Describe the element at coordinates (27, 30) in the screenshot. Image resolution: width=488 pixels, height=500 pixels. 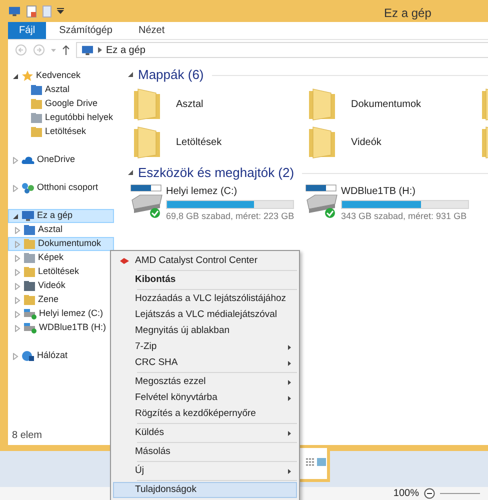
I see `ribbon-tab: Fájl` at that location.